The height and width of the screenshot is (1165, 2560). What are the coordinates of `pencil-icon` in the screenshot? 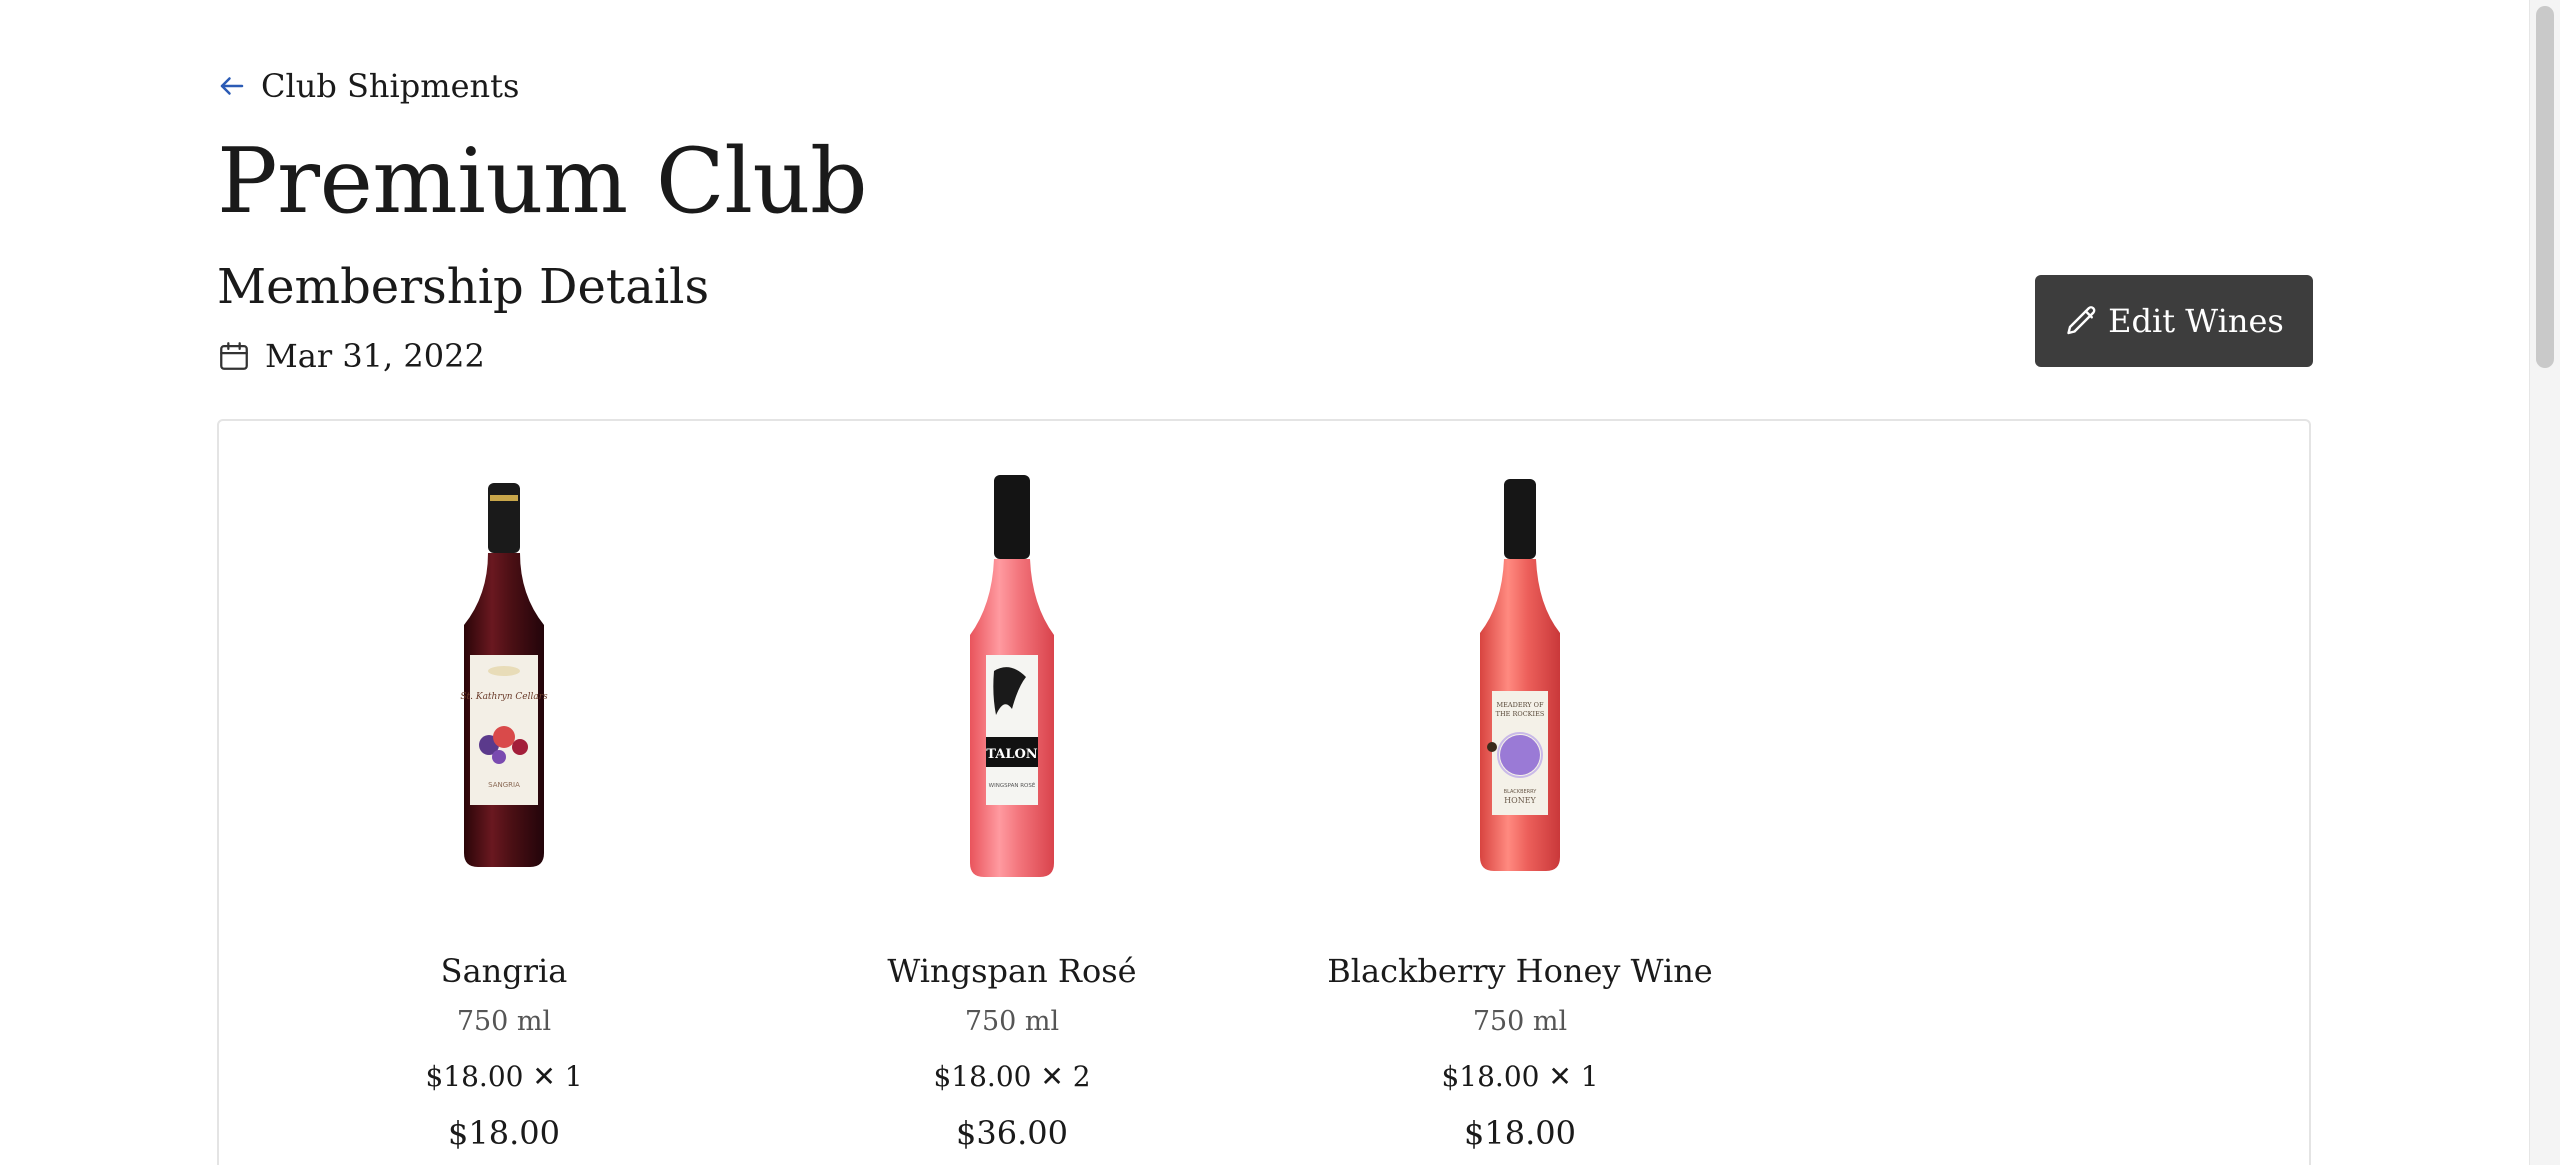 It's located at (2082, 321).